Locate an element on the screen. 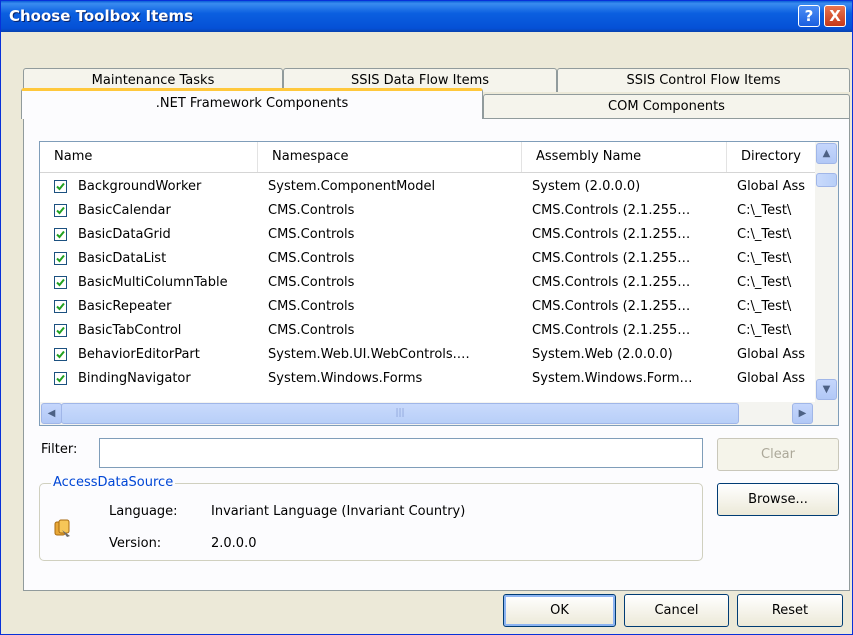 This screenshot has width=853, height=635. tab-net-framework-components: .NET Framework Components is located at coordinates (252, 103).